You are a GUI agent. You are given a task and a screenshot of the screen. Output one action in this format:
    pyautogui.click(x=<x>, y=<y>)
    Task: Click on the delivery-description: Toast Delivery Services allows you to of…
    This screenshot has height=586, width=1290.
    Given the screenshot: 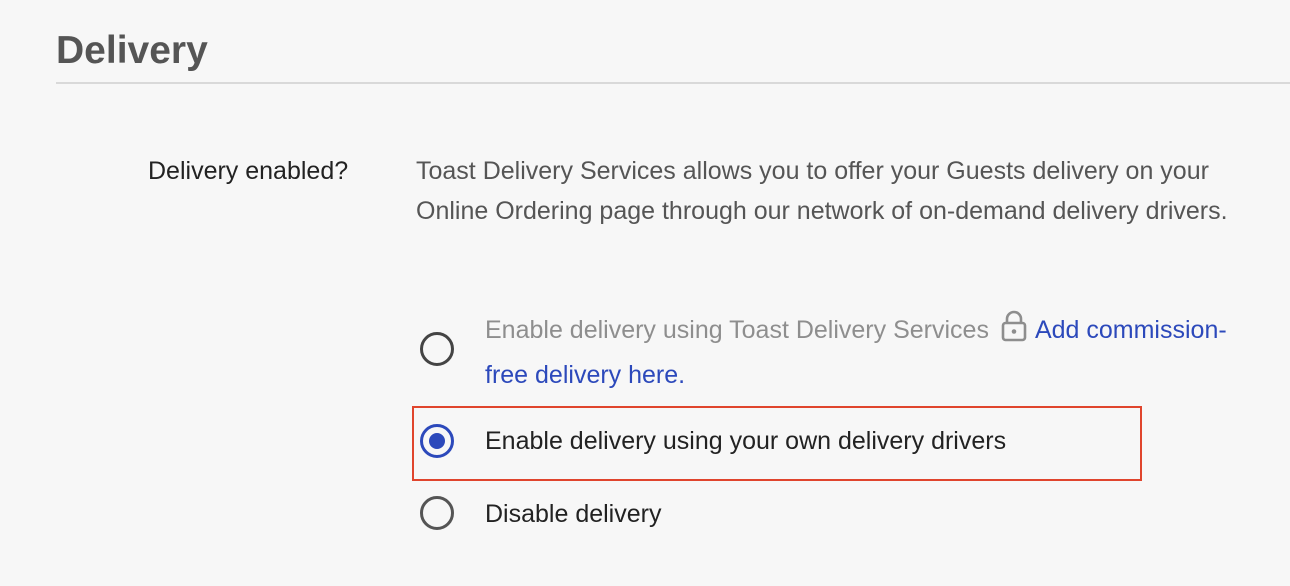 What is the action you would take?
    pyautogui.click(x=822, y=191)
    